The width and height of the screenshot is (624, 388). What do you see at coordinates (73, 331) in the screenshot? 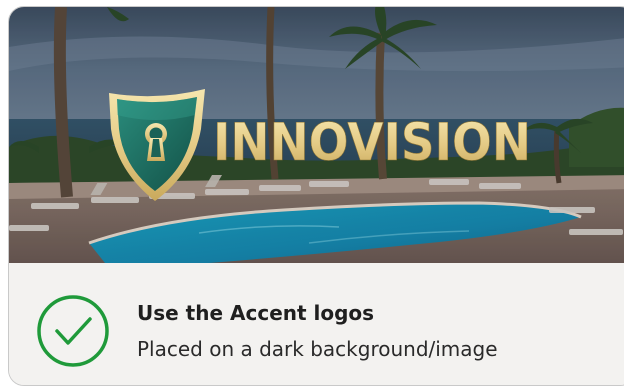
I see `check-circle-icon` at bounding box center [73, 331].